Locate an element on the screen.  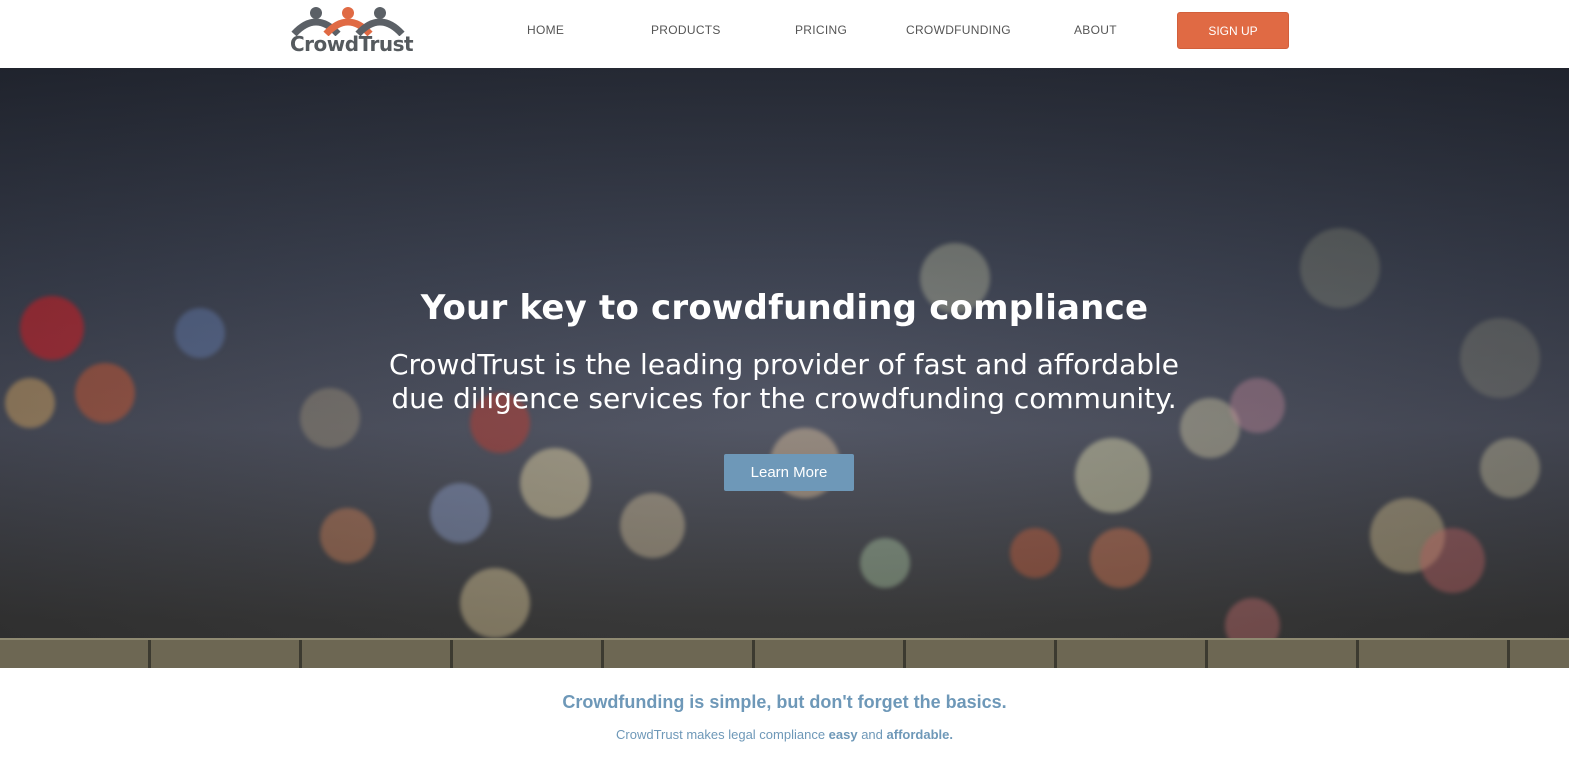
sign-up-button: SIGN UP is located at coordinates (1233, 30).